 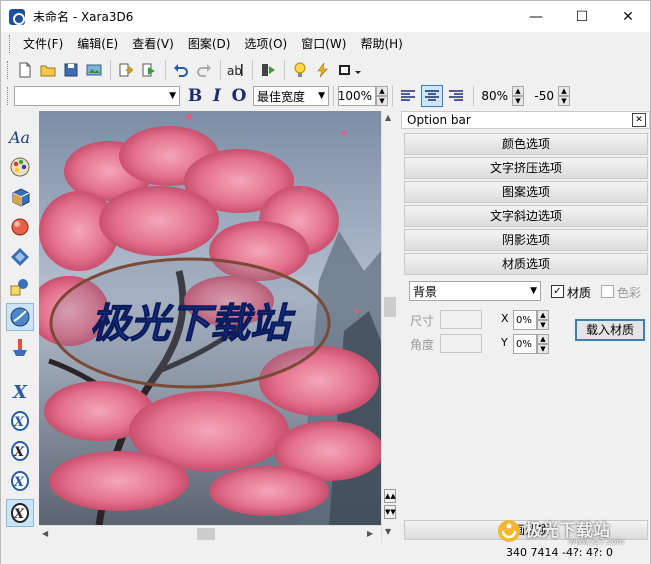 I want to click on lighting-tool-icon, so click(x=20, y=347).